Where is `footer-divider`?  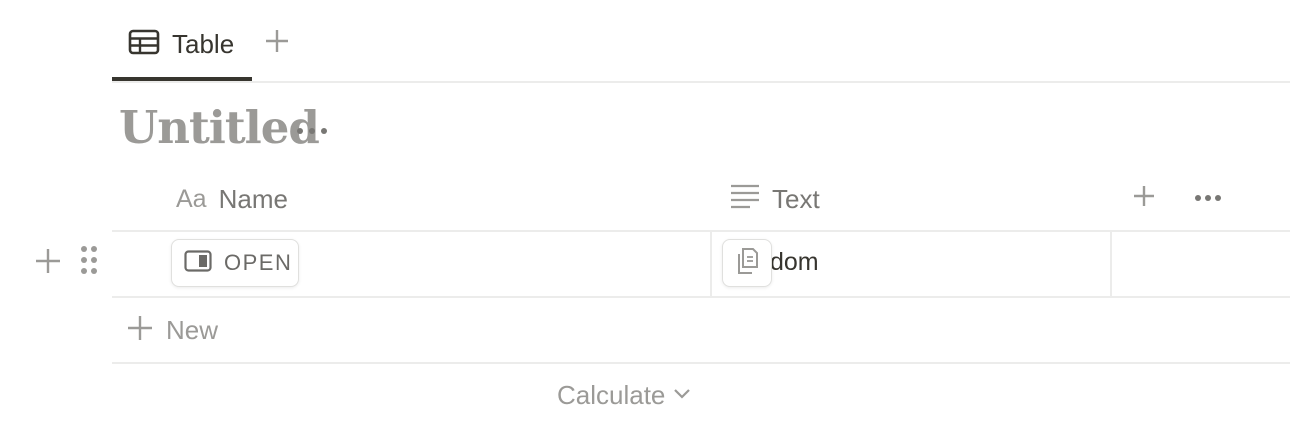
footer-divider is located at coordinates (701, 363).